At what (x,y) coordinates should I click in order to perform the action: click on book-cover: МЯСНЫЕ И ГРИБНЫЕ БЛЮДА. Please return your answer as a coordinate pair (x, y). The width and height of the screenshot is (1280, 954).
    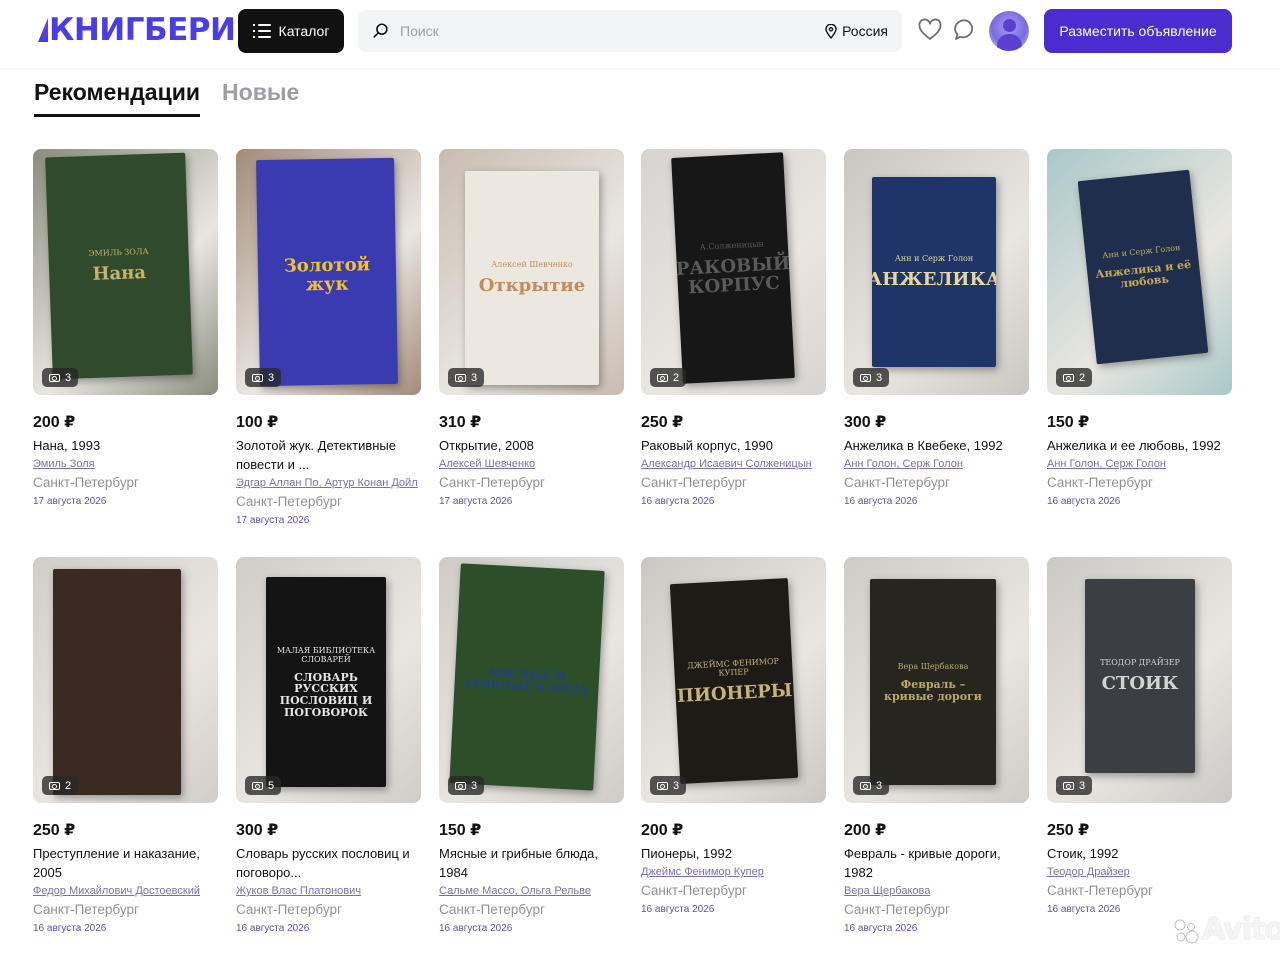
    Looking at the image, I should click on (527, 677).